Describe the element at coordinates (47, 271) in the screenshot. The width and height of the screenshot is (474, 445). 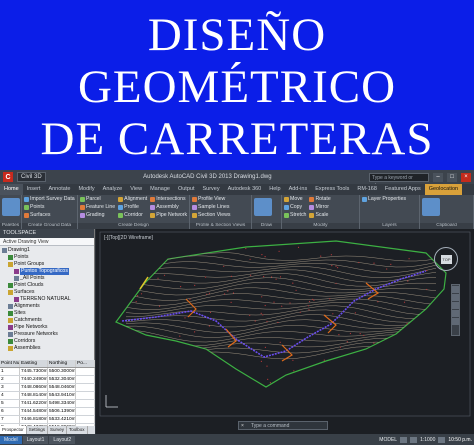
I see `tree-node: Puntos Topograficos` at that location.